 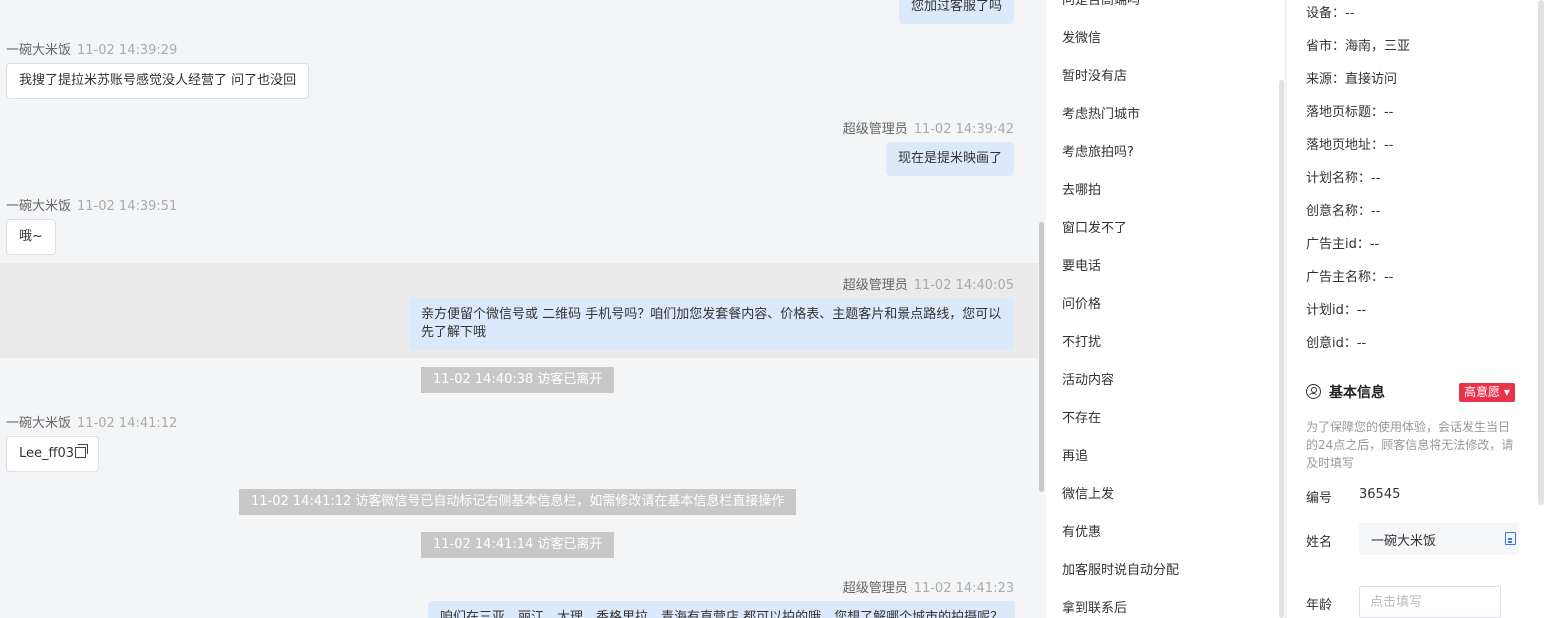 I want to click on quick-reply-item: 加客服时说自动分配, so click(x=1120, y=568).